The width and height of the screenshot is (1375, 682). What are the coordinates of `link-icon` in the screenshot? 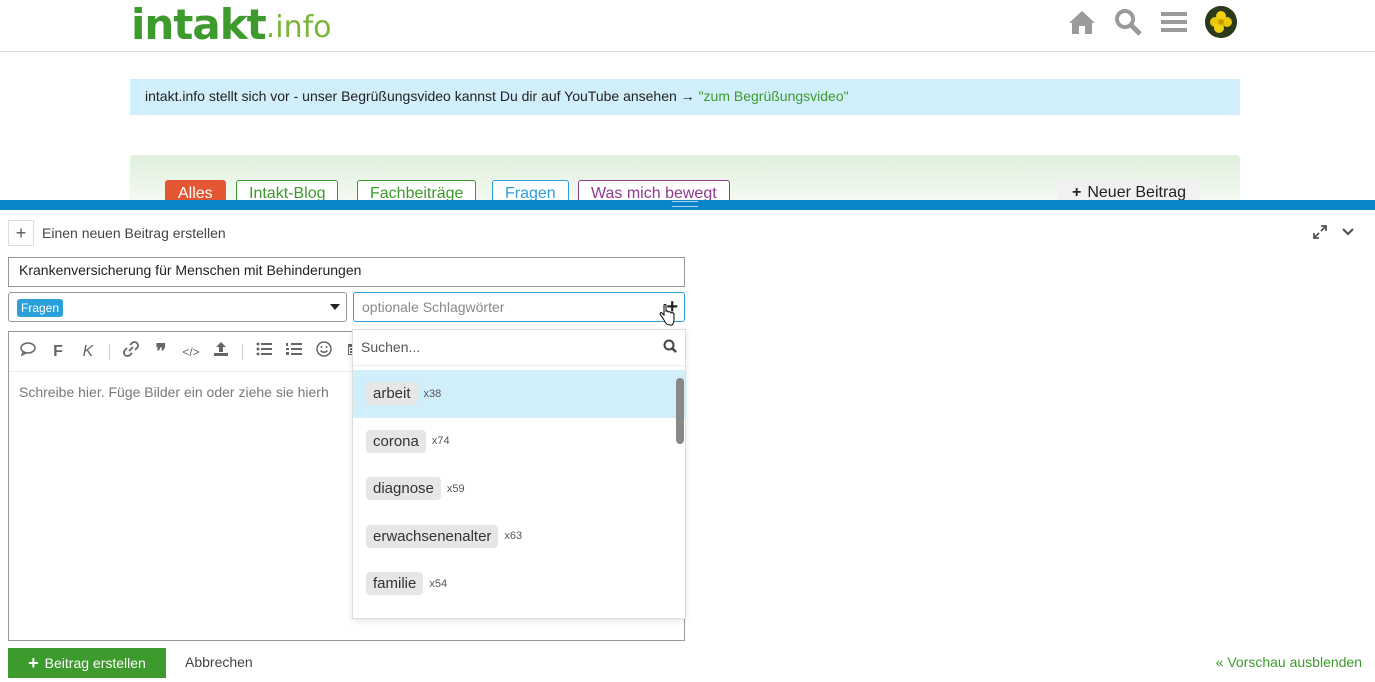 It's located at (131, 351).